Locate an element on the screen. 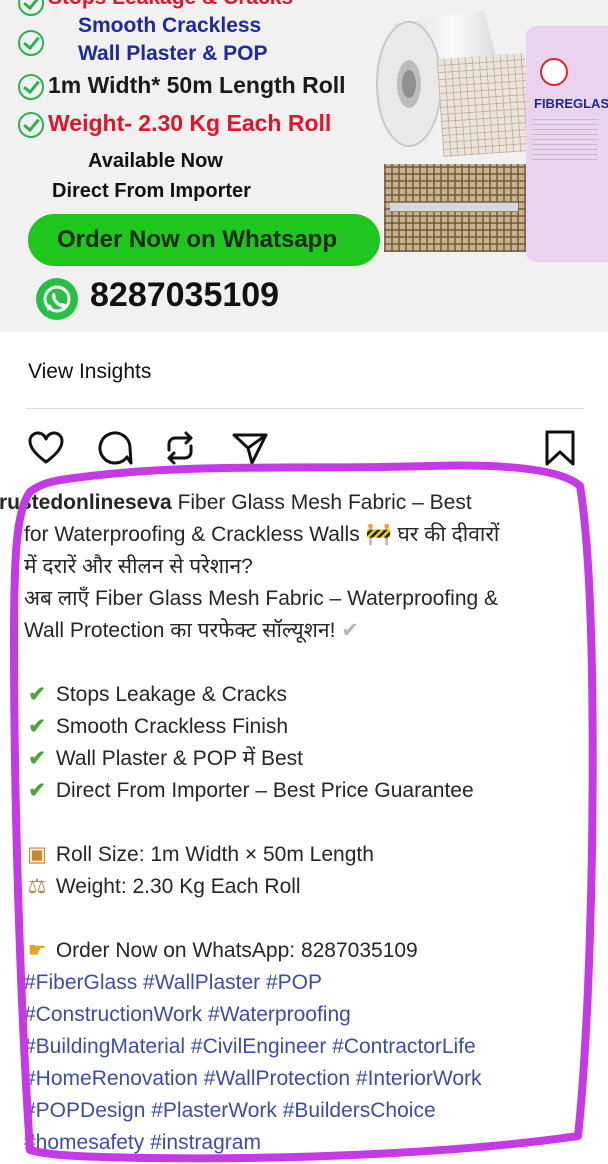  caption-roll-size: Roll Size: 1m Width × 50m Length is located at coordinates (214, 854).